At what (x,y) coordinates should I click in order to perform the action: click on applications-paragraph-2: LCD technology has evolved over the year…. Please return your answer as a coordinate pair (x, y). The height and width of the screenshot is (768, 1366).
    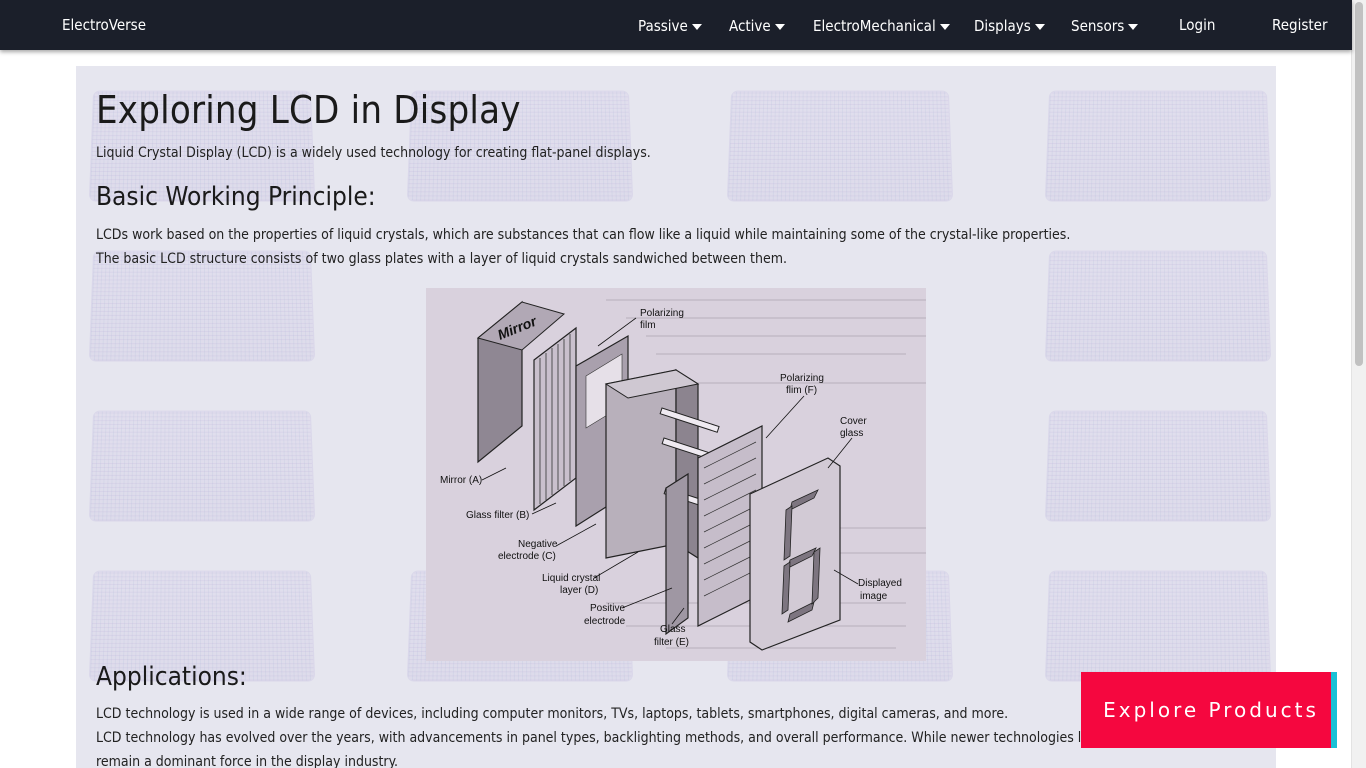
    Looking at the image, I should click on (639, 738).